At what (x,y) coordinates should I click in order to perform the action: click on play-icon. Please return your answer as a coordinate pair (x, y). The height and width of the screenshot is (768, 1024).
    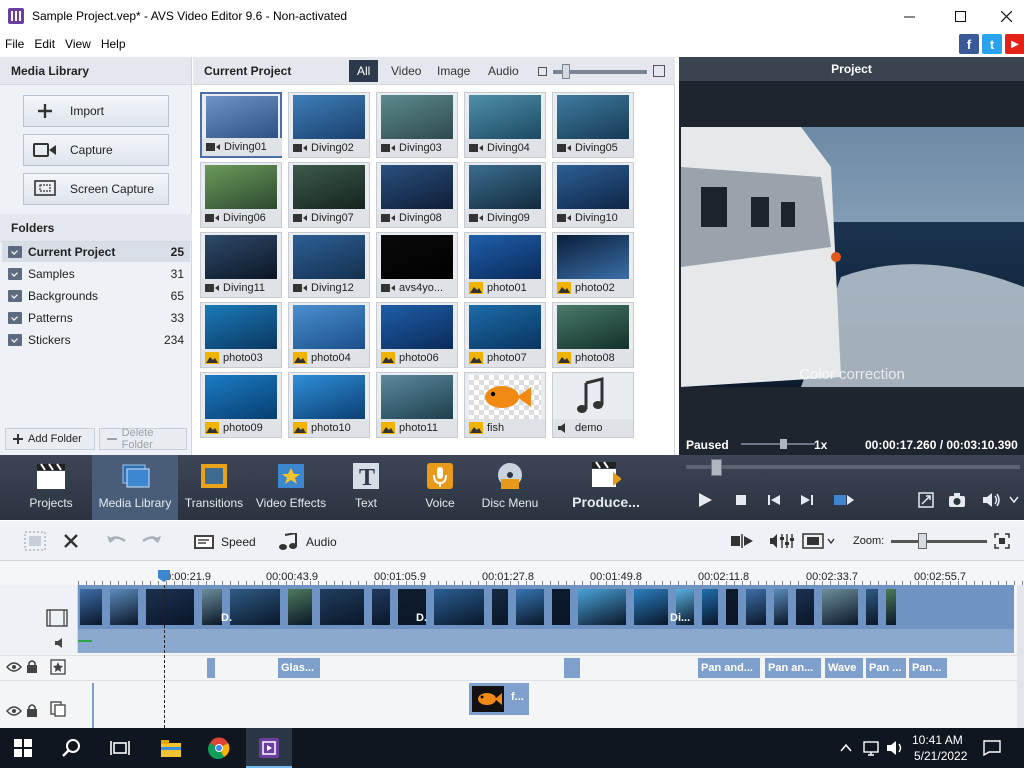
    Looking at the image, I should click on (705, 500).